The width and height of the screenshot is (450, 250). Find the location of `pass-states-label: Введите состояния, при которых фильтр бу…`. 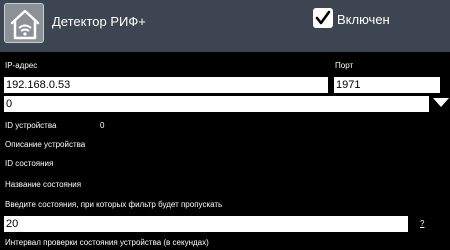

pass-states-label: Введите состояния, при которых фильтр бу… is located at coordinates (114, 204).